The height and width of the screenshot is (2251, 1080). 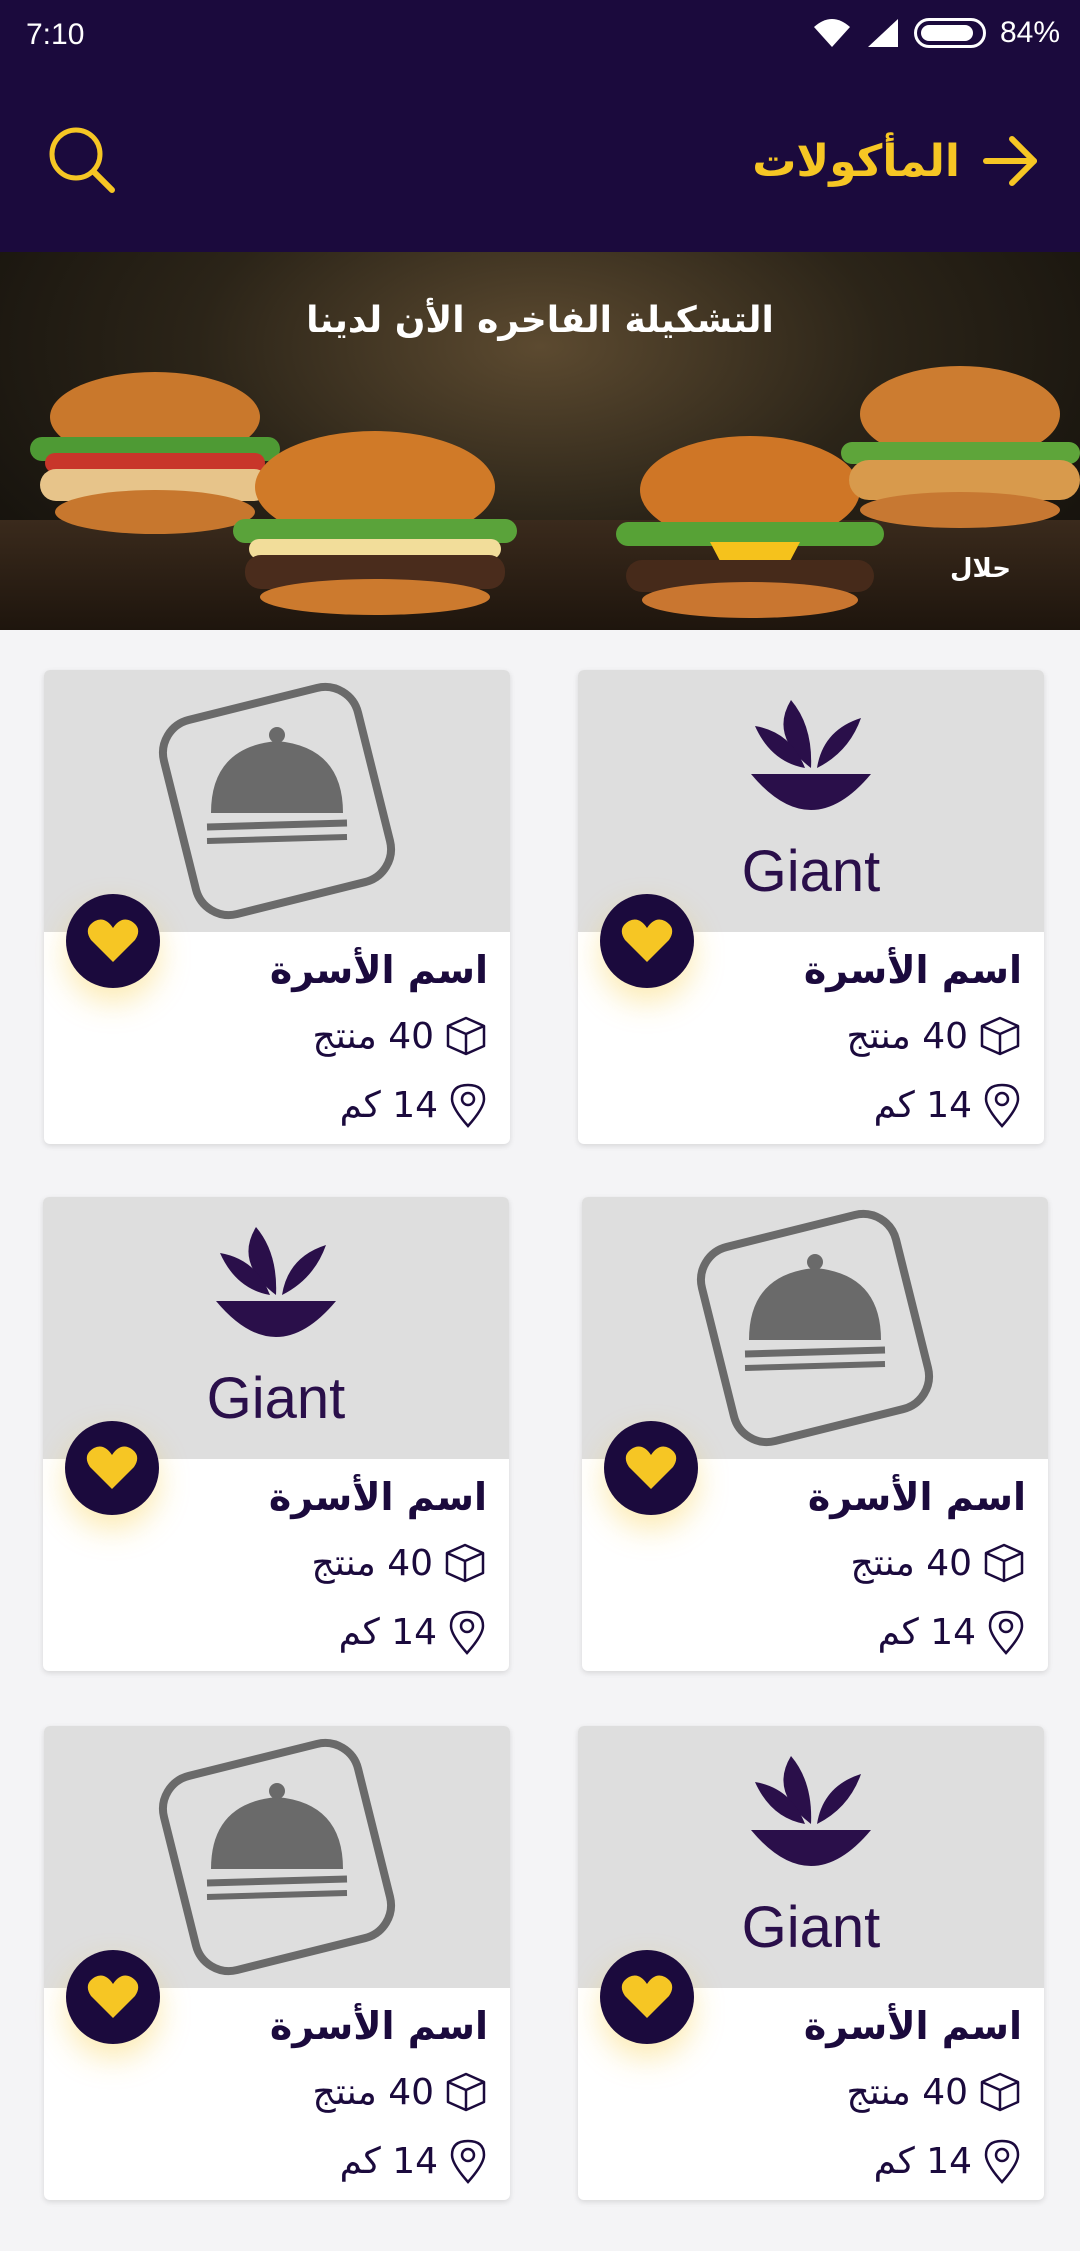 I want to click on status-bar: 7:10 84%, so click(x=540, y=36).